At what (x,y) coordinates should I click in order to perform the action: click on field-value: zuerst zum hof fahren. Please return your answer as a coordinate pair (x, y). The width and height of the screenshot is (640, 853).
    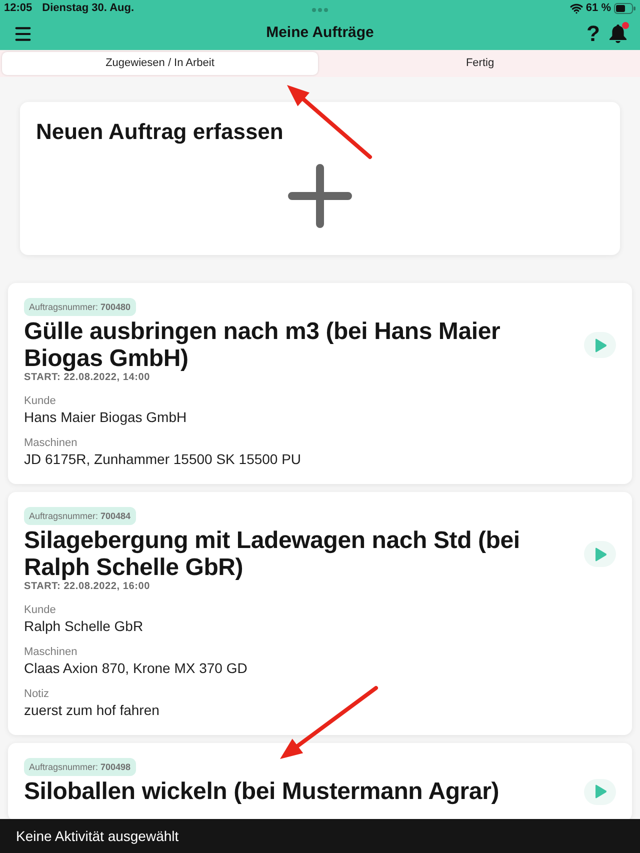
    Looking at the image, I should click on (92, 710).